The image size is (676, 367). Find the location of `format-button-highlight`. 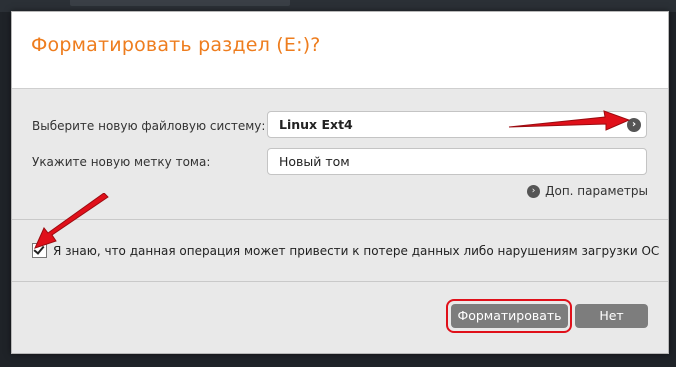

format-button-highlight is located at coordinates (509, 316).